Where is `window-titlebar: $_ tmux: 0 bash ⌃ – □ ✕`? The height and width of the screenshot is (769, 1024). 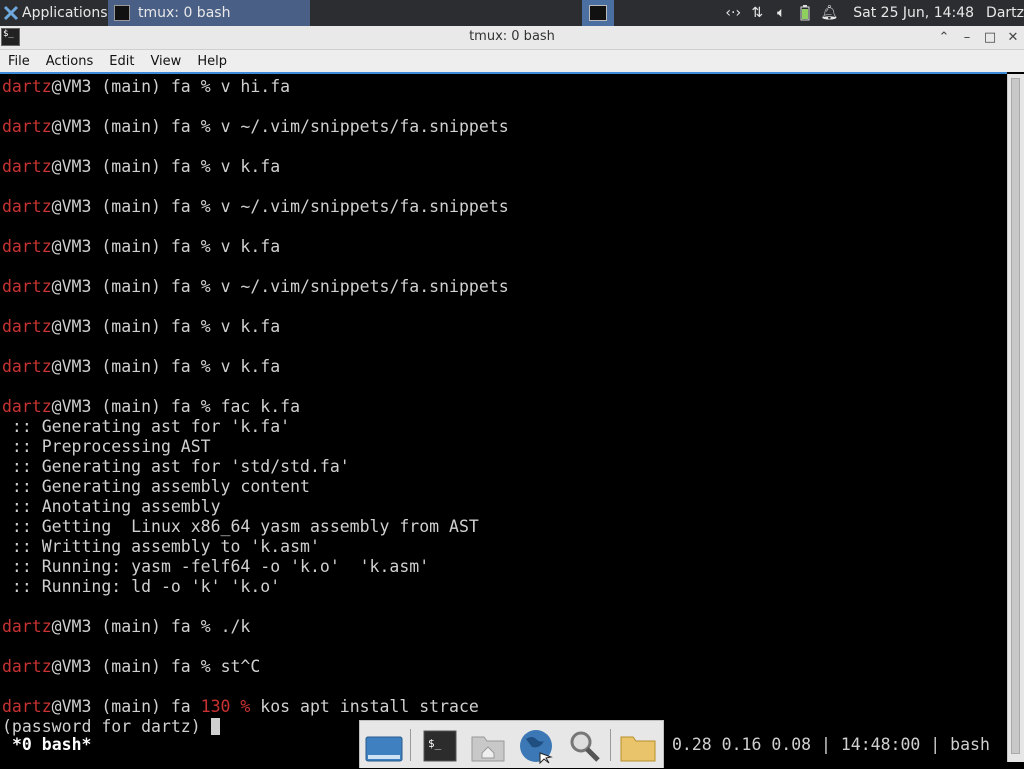 window-titlebar: $_ tmux: 0 bash ⌃ – □ ✕ is located at coordinates (512, 38).